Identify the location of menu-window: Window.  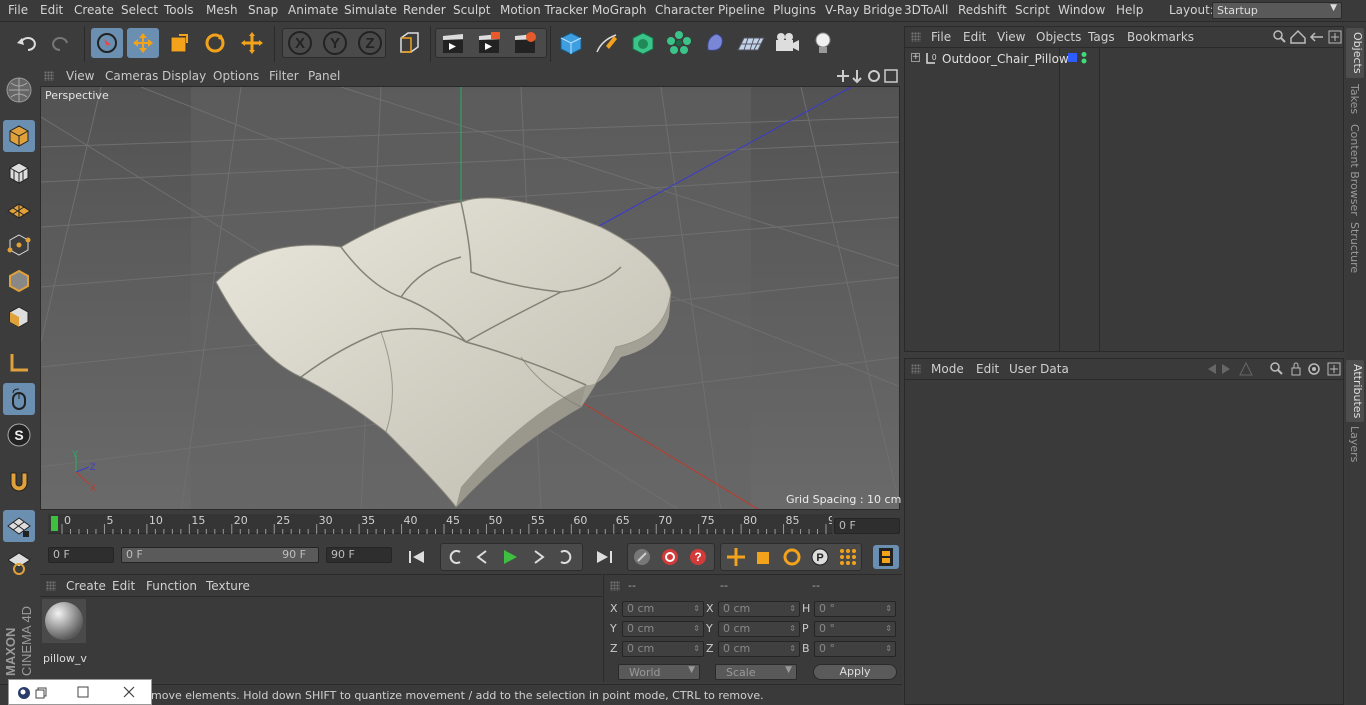
(1081, 10).